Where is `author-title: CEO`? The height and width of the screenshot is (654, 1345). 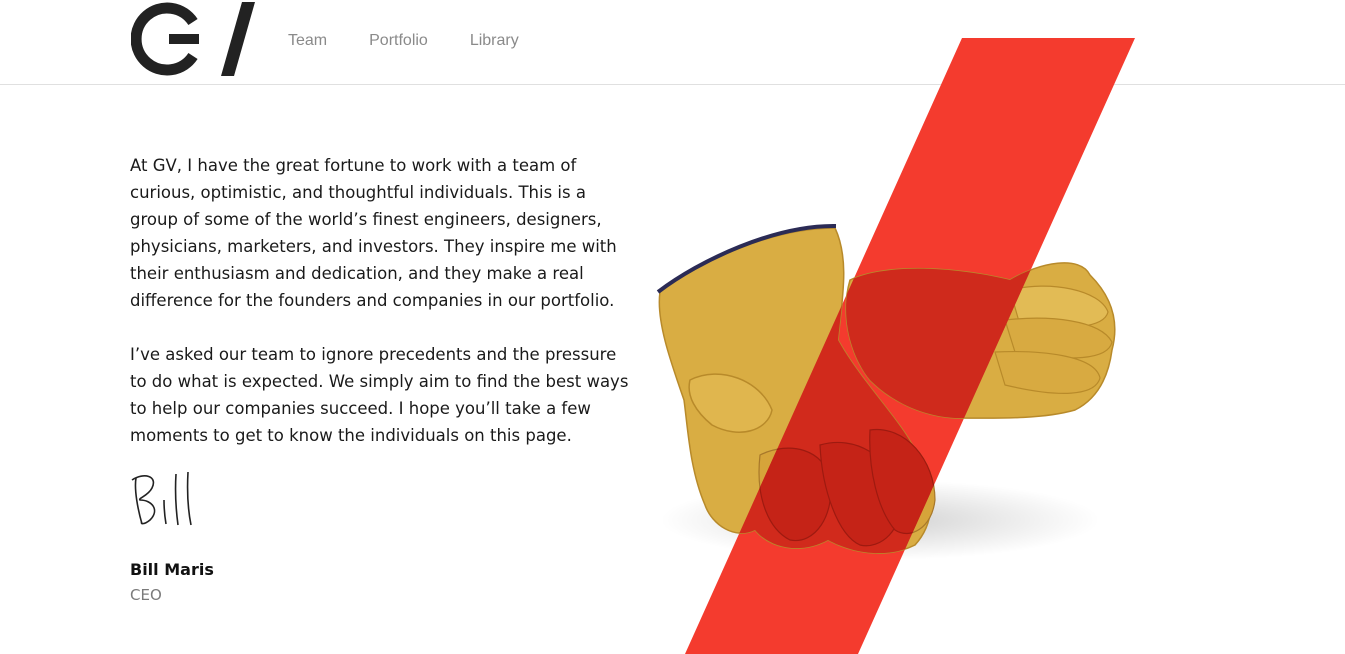 author-title: CEO is located at coordinates (146, 595).